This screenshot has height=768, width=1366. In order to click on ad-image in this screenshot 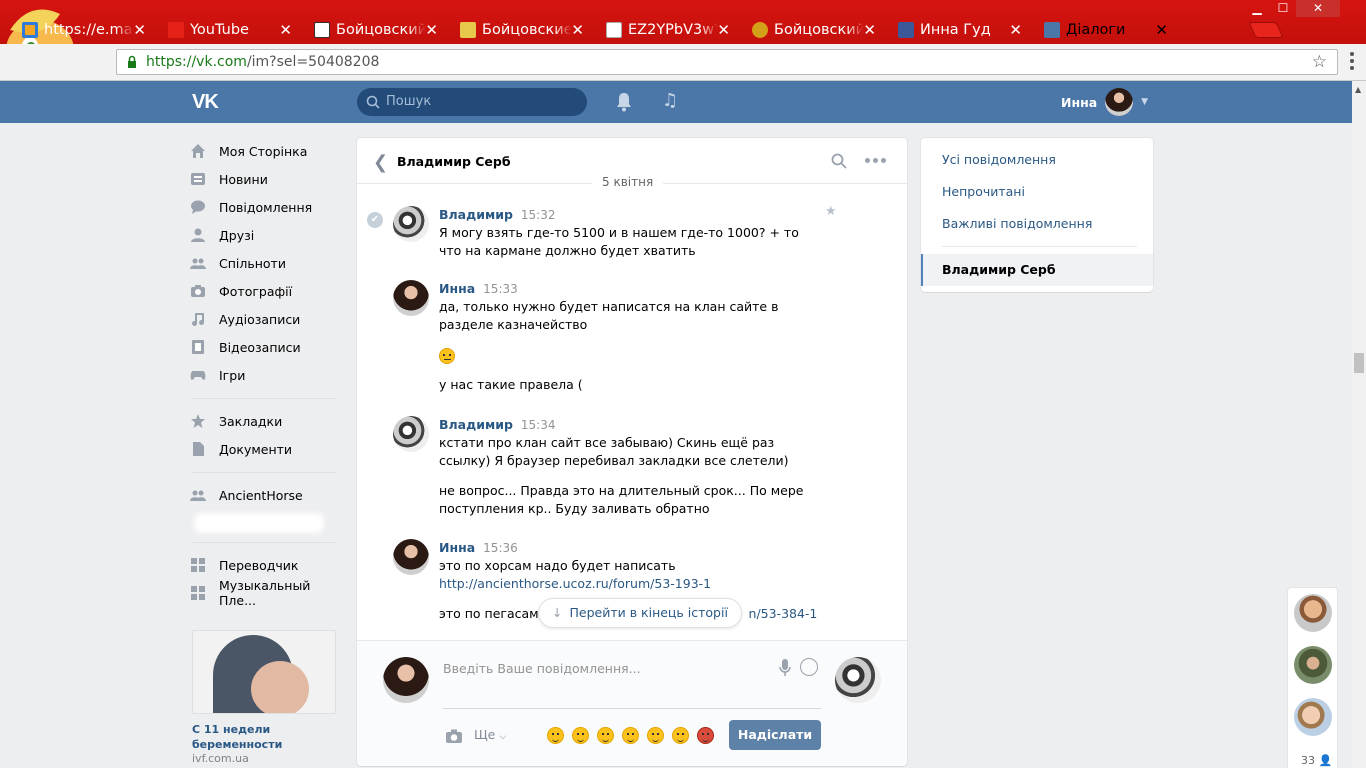, I will do `click(264, 672)`.